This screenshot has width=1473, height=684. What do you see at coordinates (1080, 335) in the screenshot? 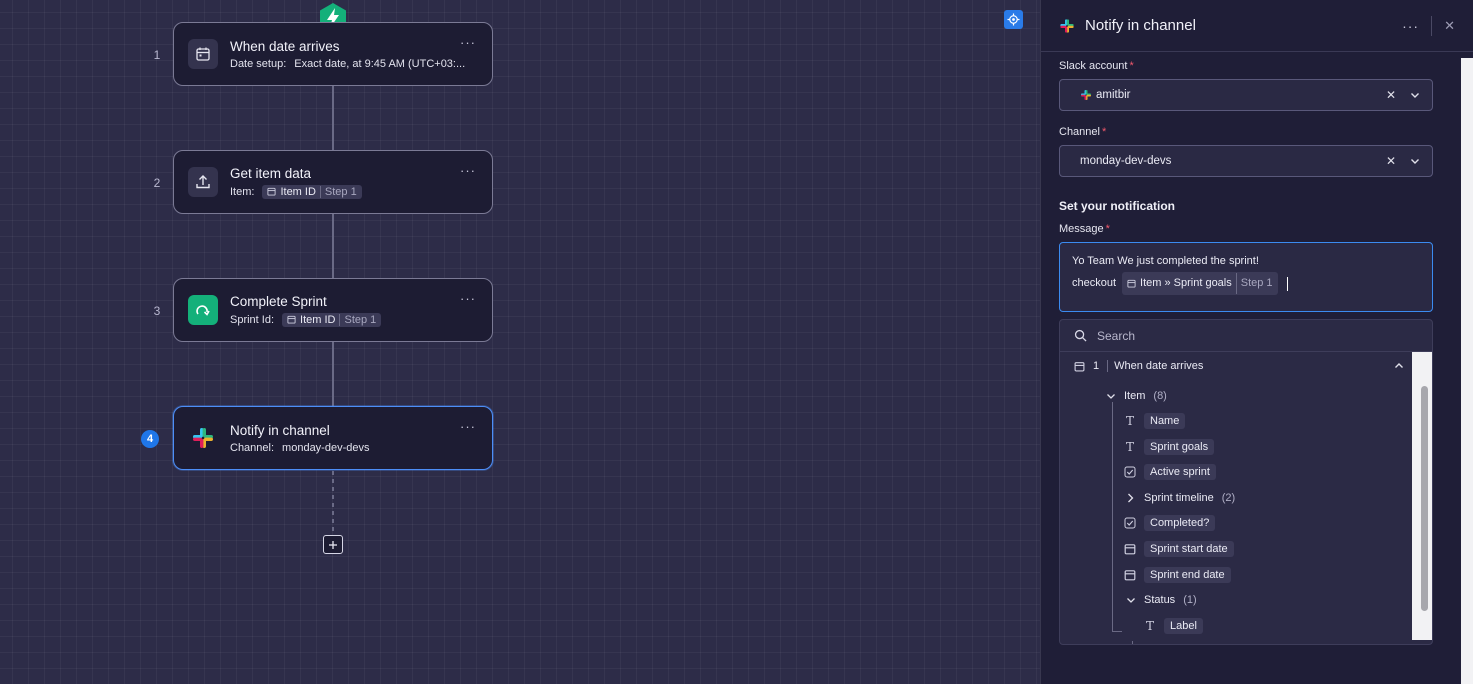
I see `search-icon` at bounding box center [1080, 335].